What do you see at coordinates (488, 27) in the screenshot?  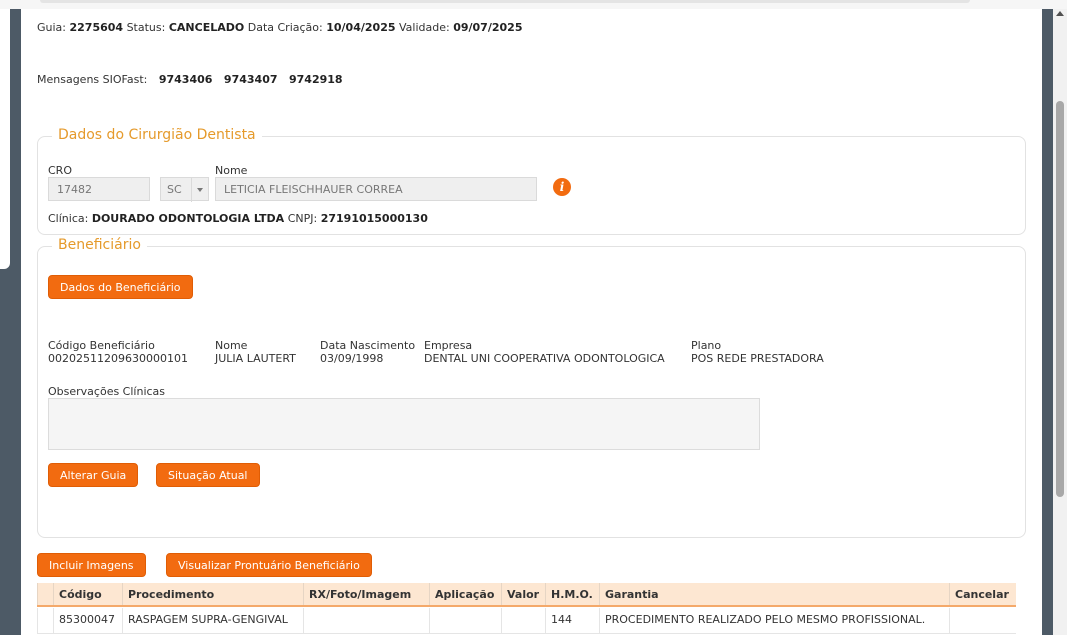 I see `validity-date: 09/07/2025` at bounding box center [488, 27].